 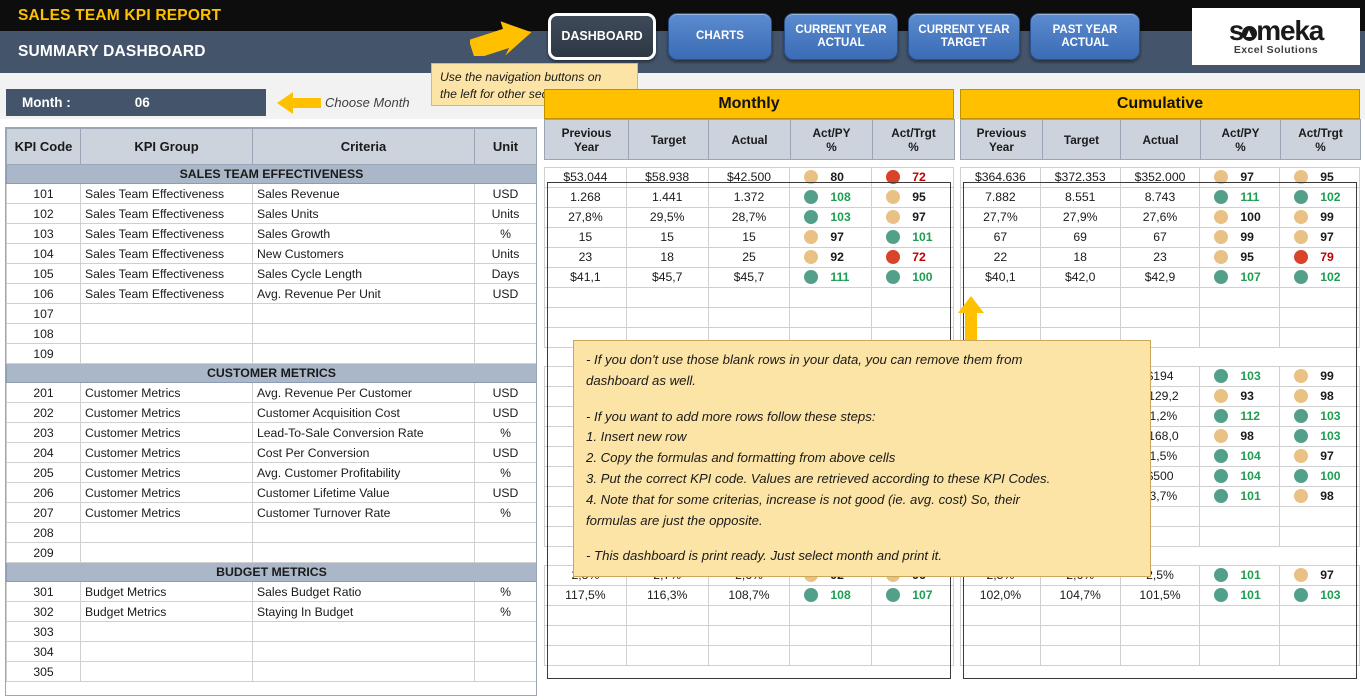 I want to click on monthly-act-py-cell: 92, so click(x=831, y=257).